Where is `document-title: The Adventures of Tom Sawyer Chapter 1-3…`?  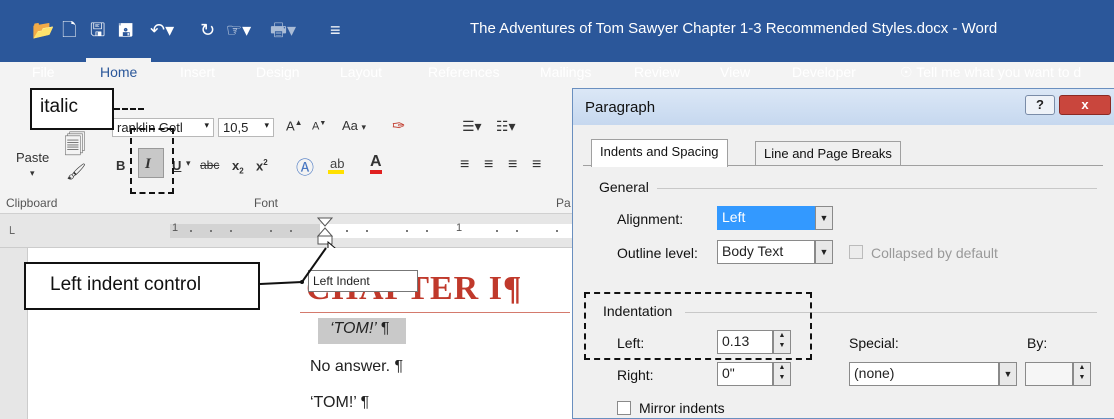 document-title: The Adventures of Tom Sawyer Chapter 1-3… is located at coordinates (734, 28).